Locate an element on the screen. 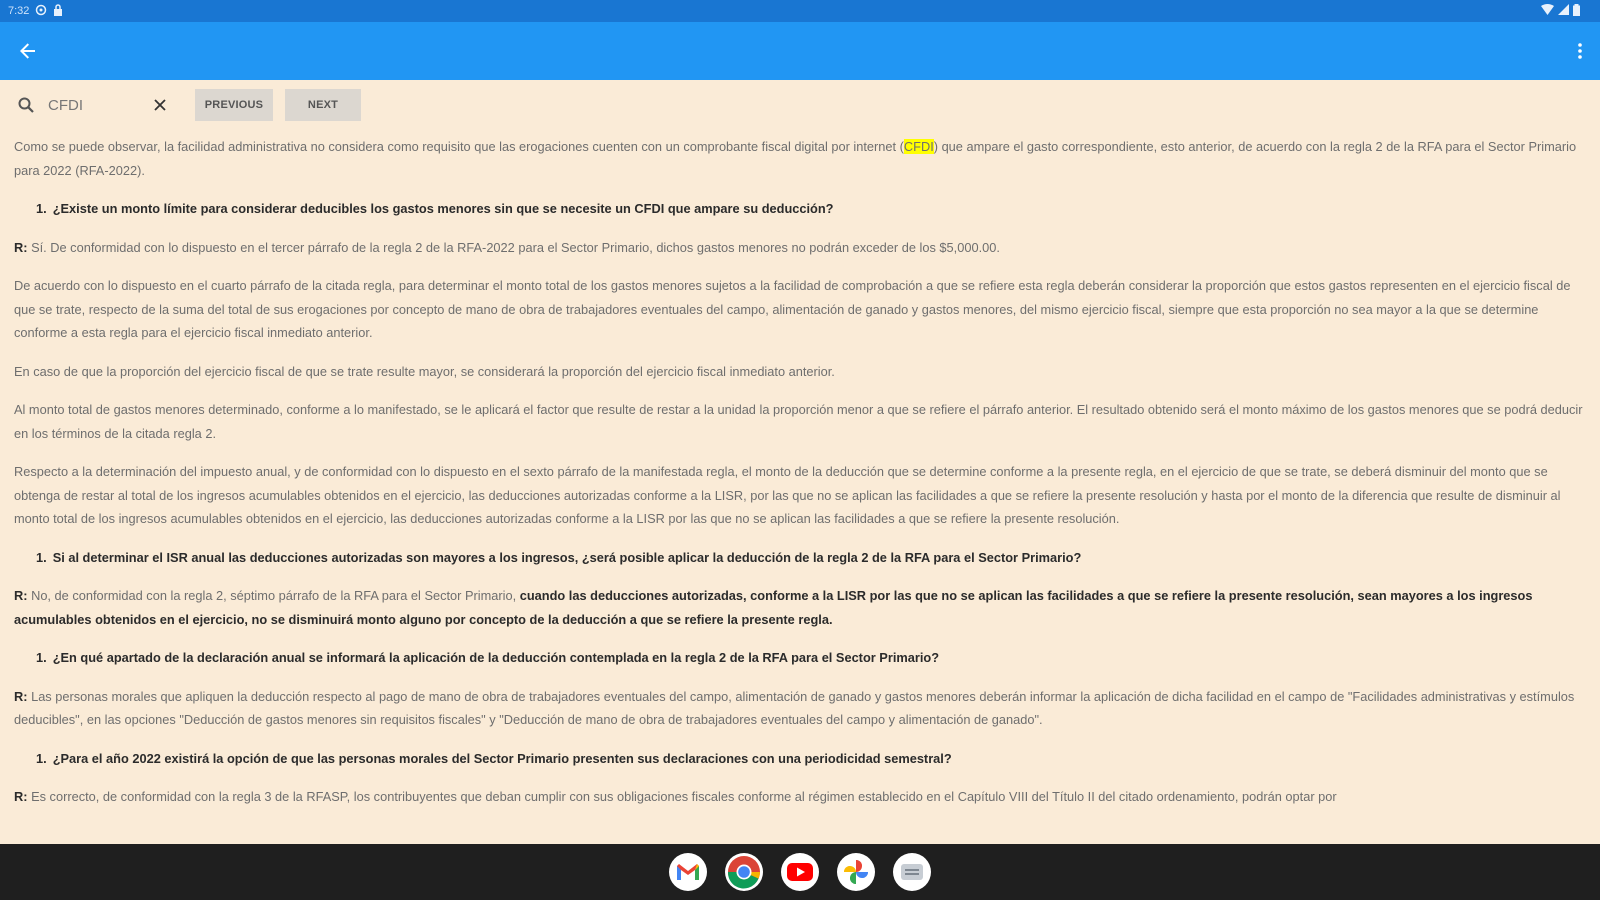  overflow-menu-button is located at coordinates (1580, 51).